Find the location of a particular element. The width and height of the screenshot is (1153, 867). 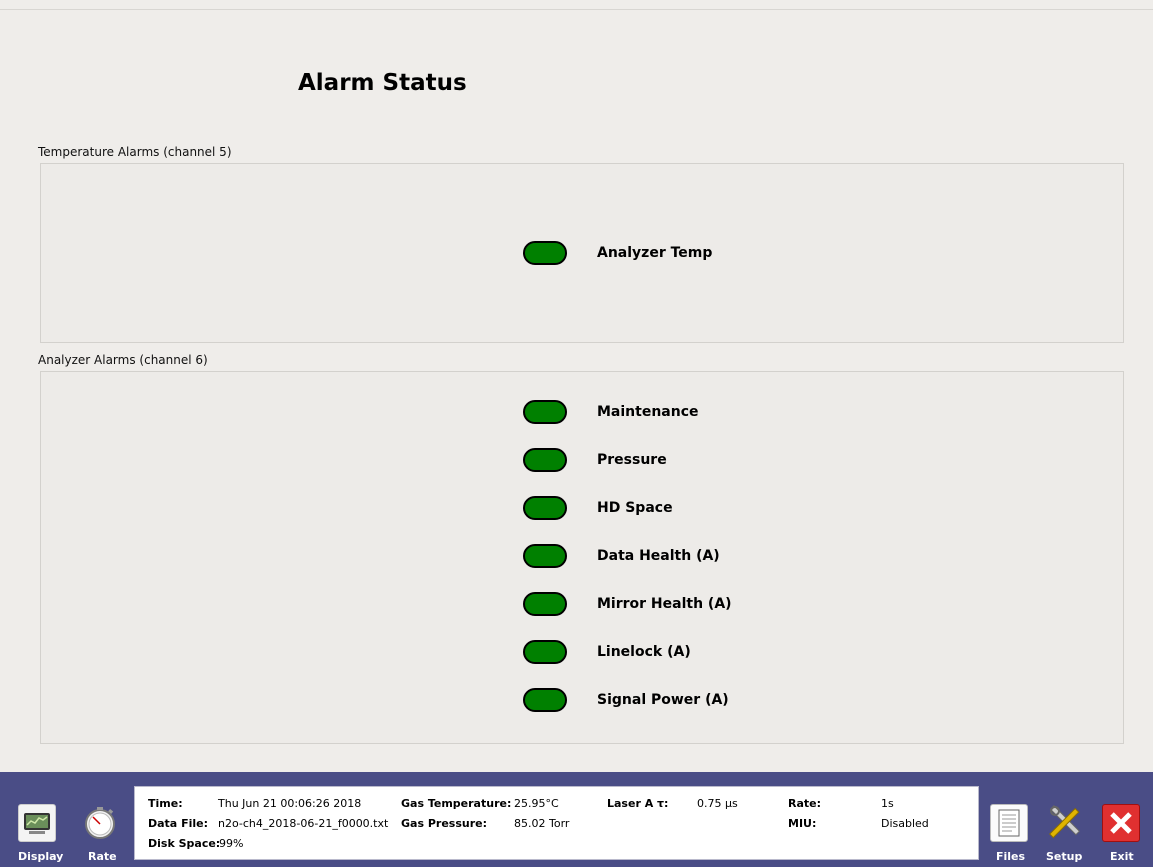

alarm-row-analyzer-temp: Analyzer Temp is located at coordinates (582, 254).